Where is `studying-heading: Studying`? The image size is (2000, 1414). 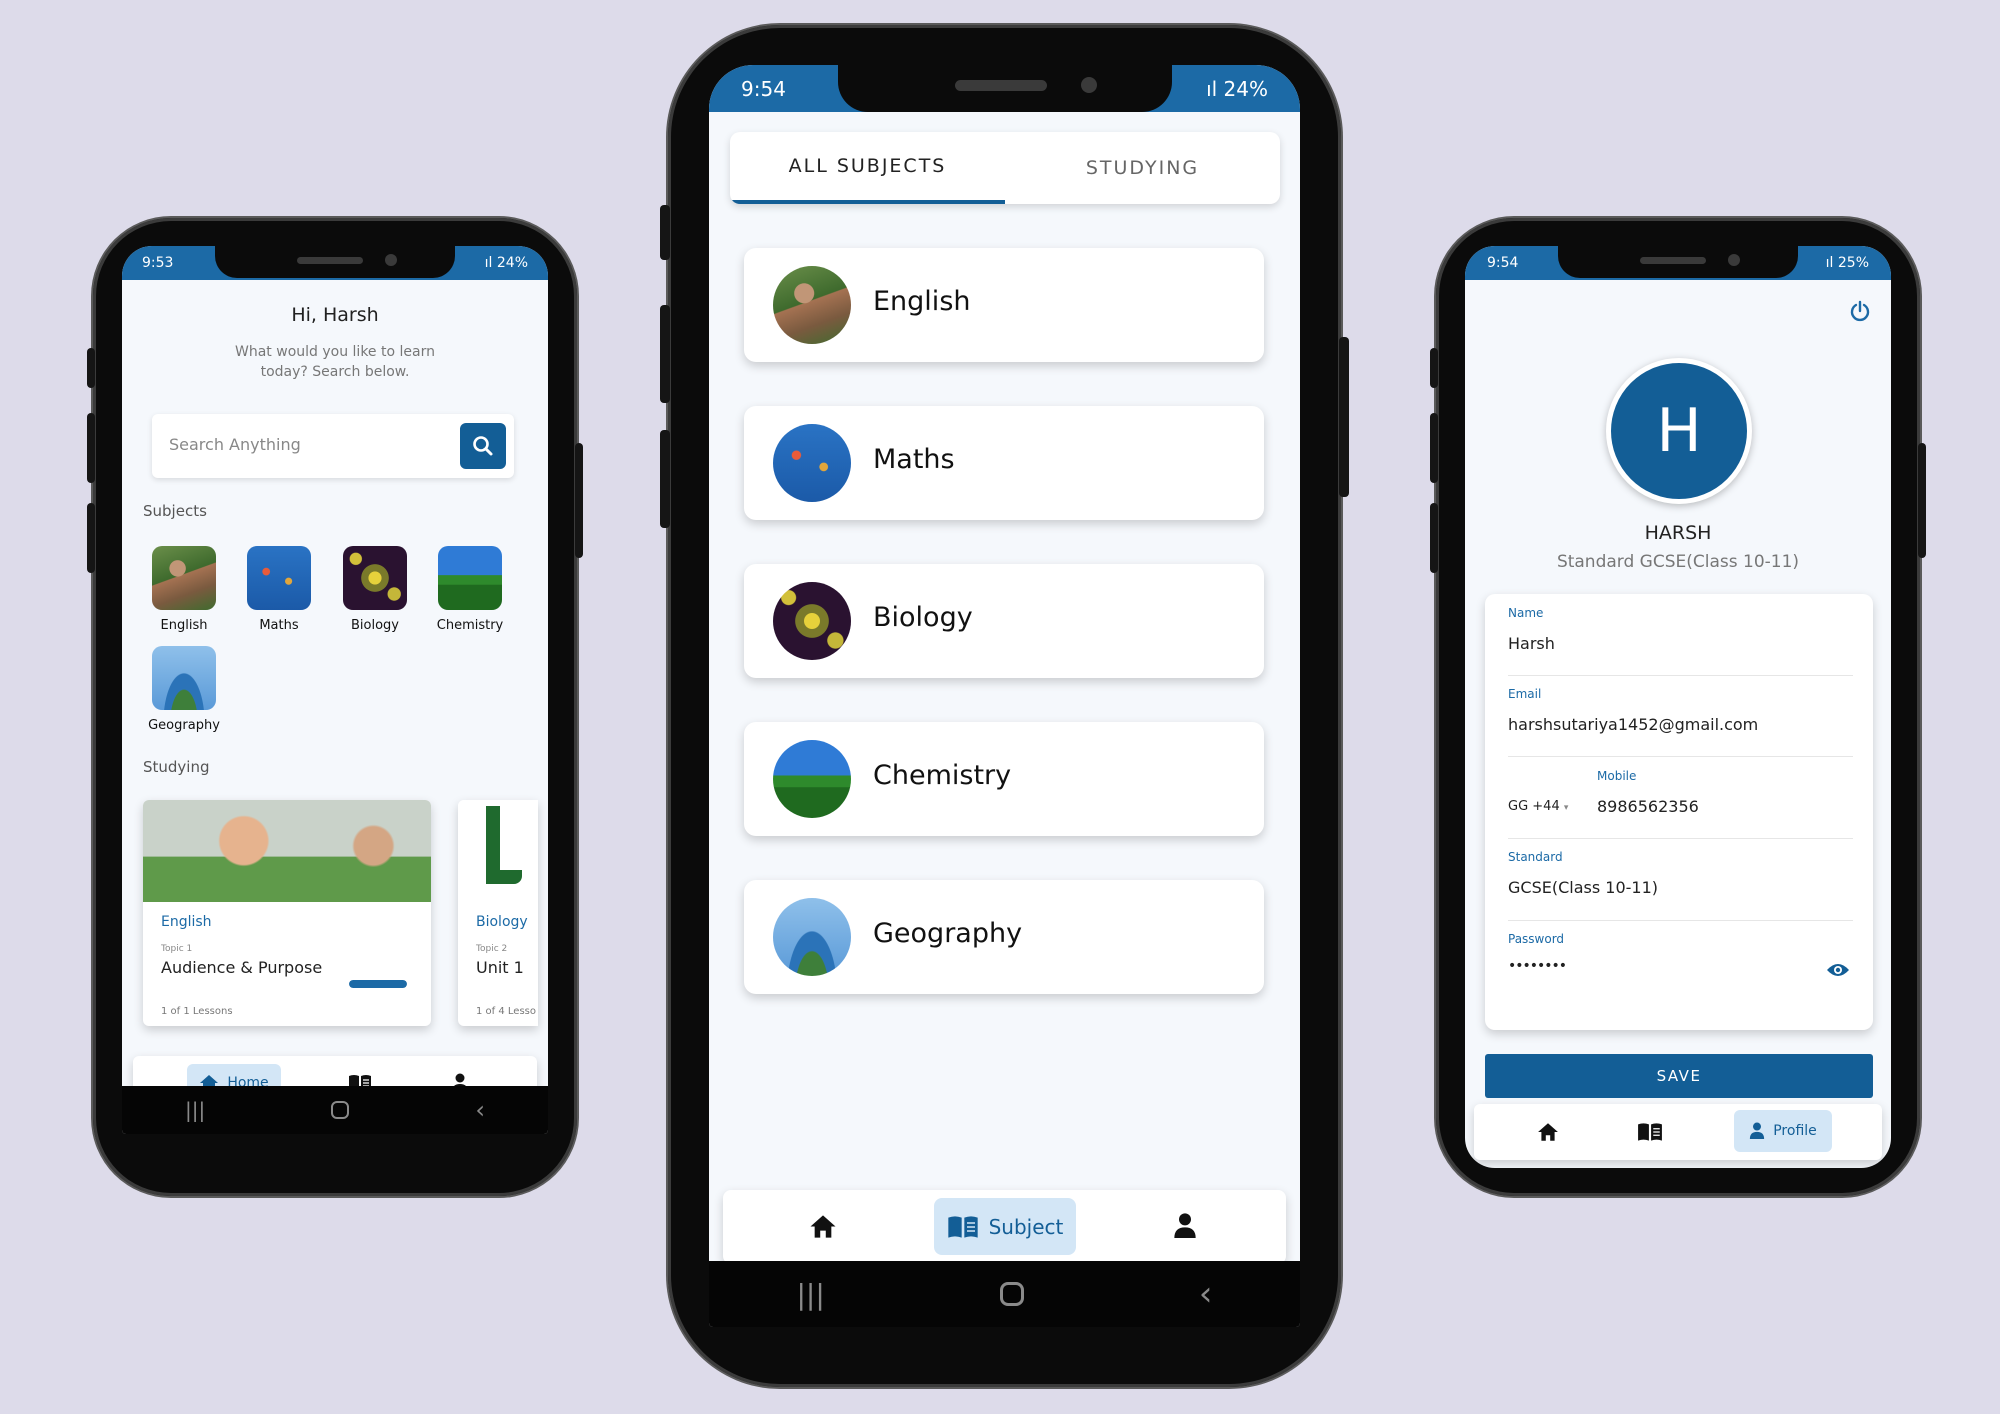 studying-heading: Studying is located at coordinates (176, 767).